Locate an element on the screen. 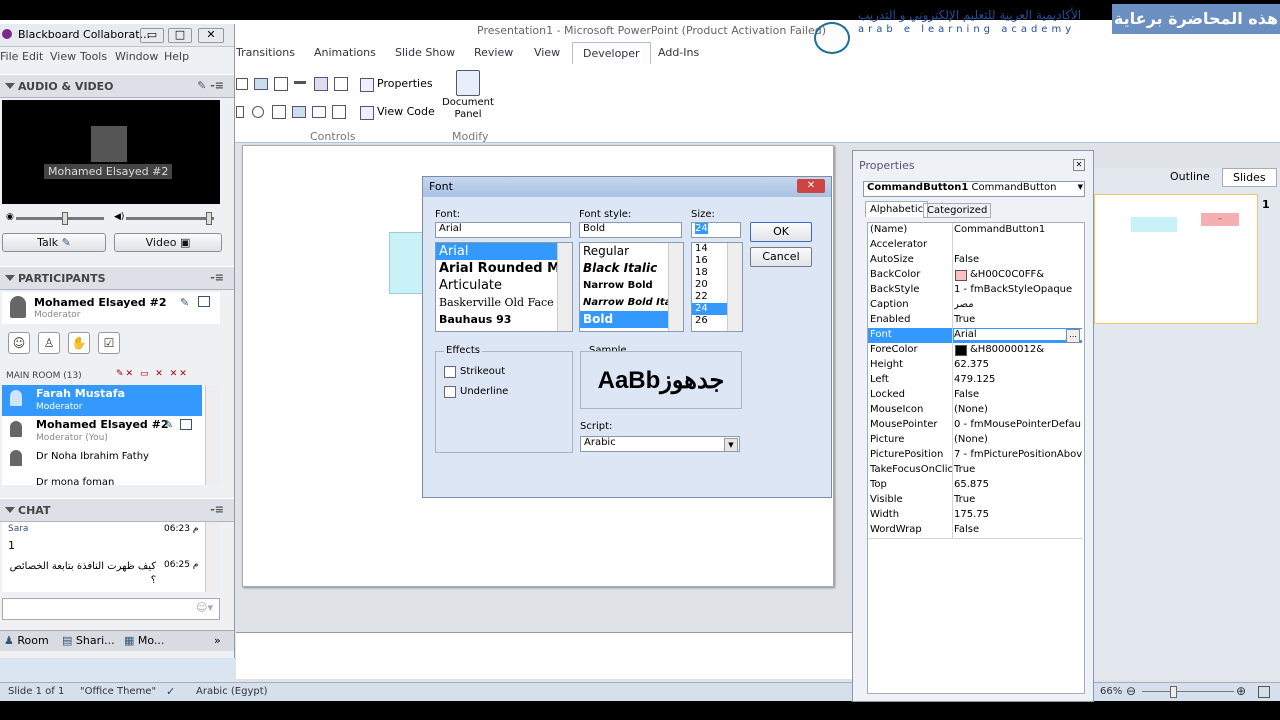  more-tabs-icon: » is located at coordinates (217, 640).